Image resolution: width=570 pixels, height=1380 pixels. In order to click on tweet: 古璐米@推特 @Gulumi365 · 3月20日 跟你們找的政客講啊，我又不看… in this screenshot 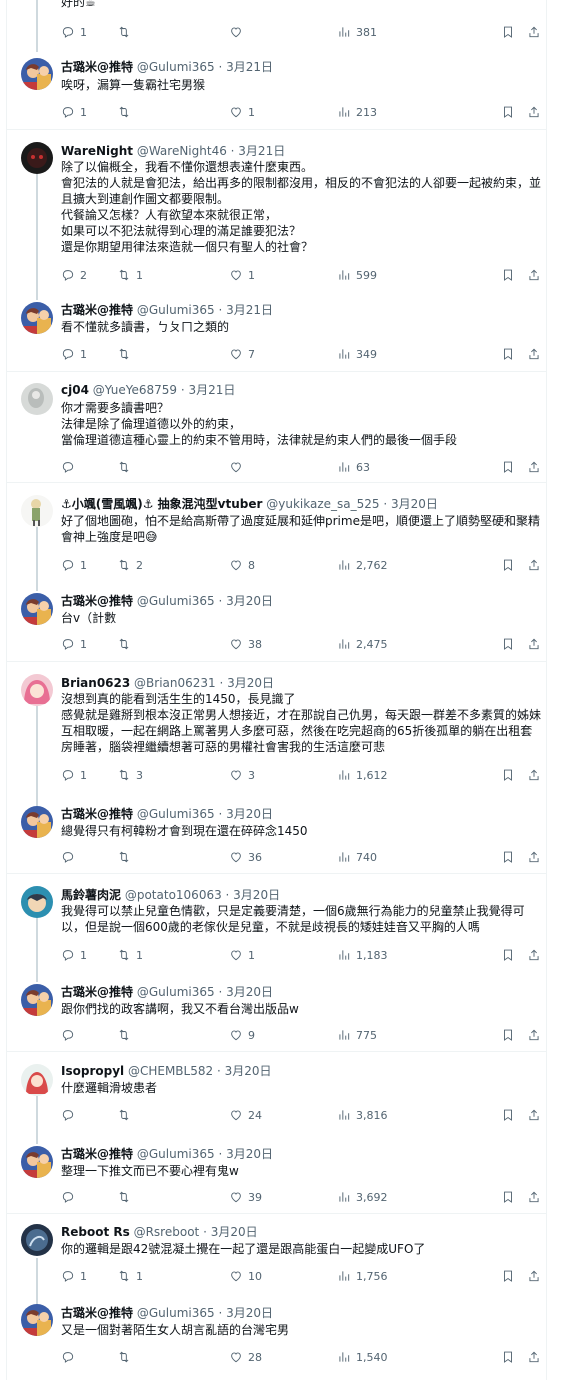, I will do `click(276, 1015)`.